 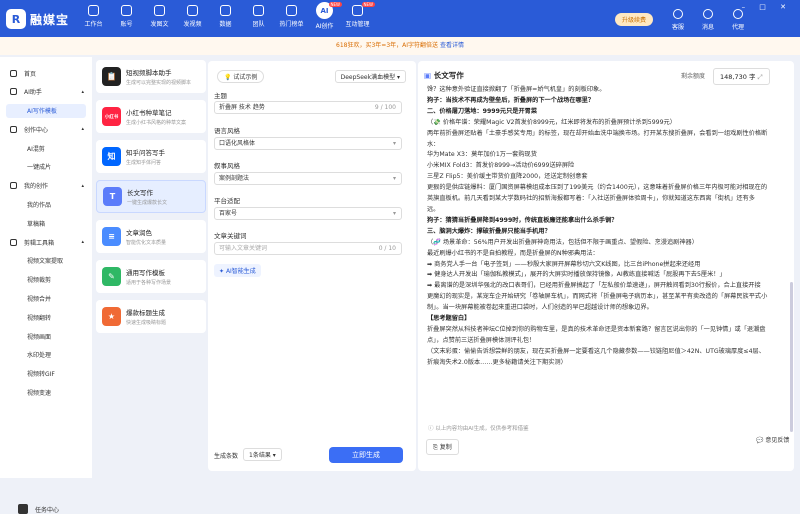 I want to click on sidebar-item-5: 一键成片, so click(x=46, y=167).